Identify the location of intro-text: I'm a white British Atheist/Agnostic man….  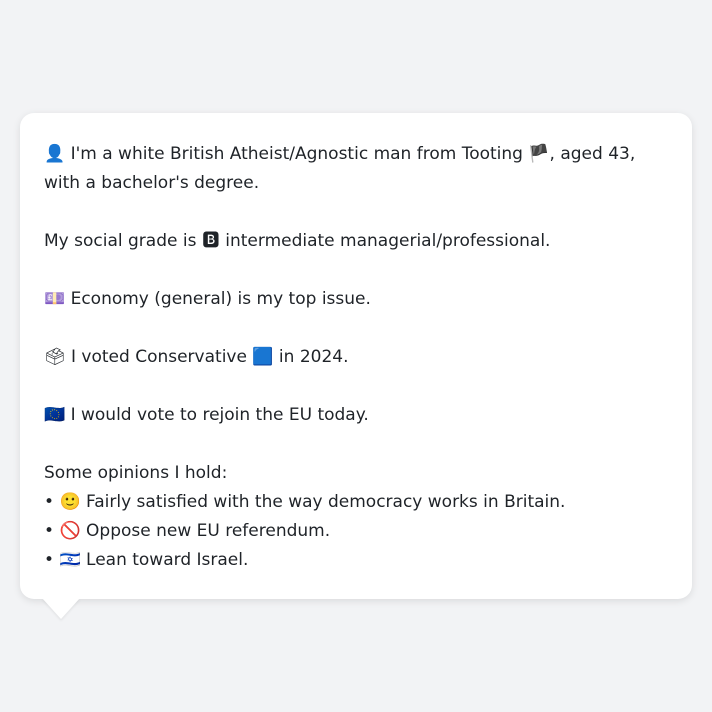
(296, 154).